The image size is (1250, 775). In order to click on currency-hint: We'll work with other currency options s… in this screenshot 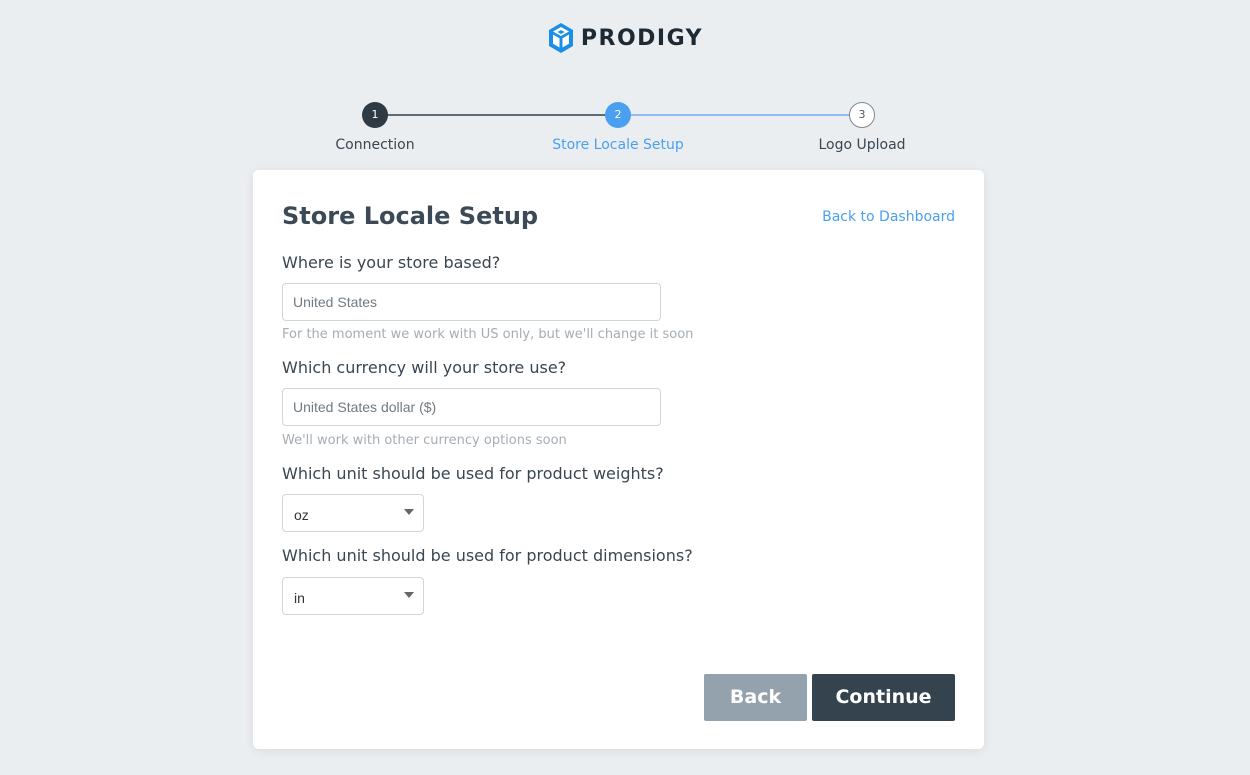, I will do `click(424, 440)`.